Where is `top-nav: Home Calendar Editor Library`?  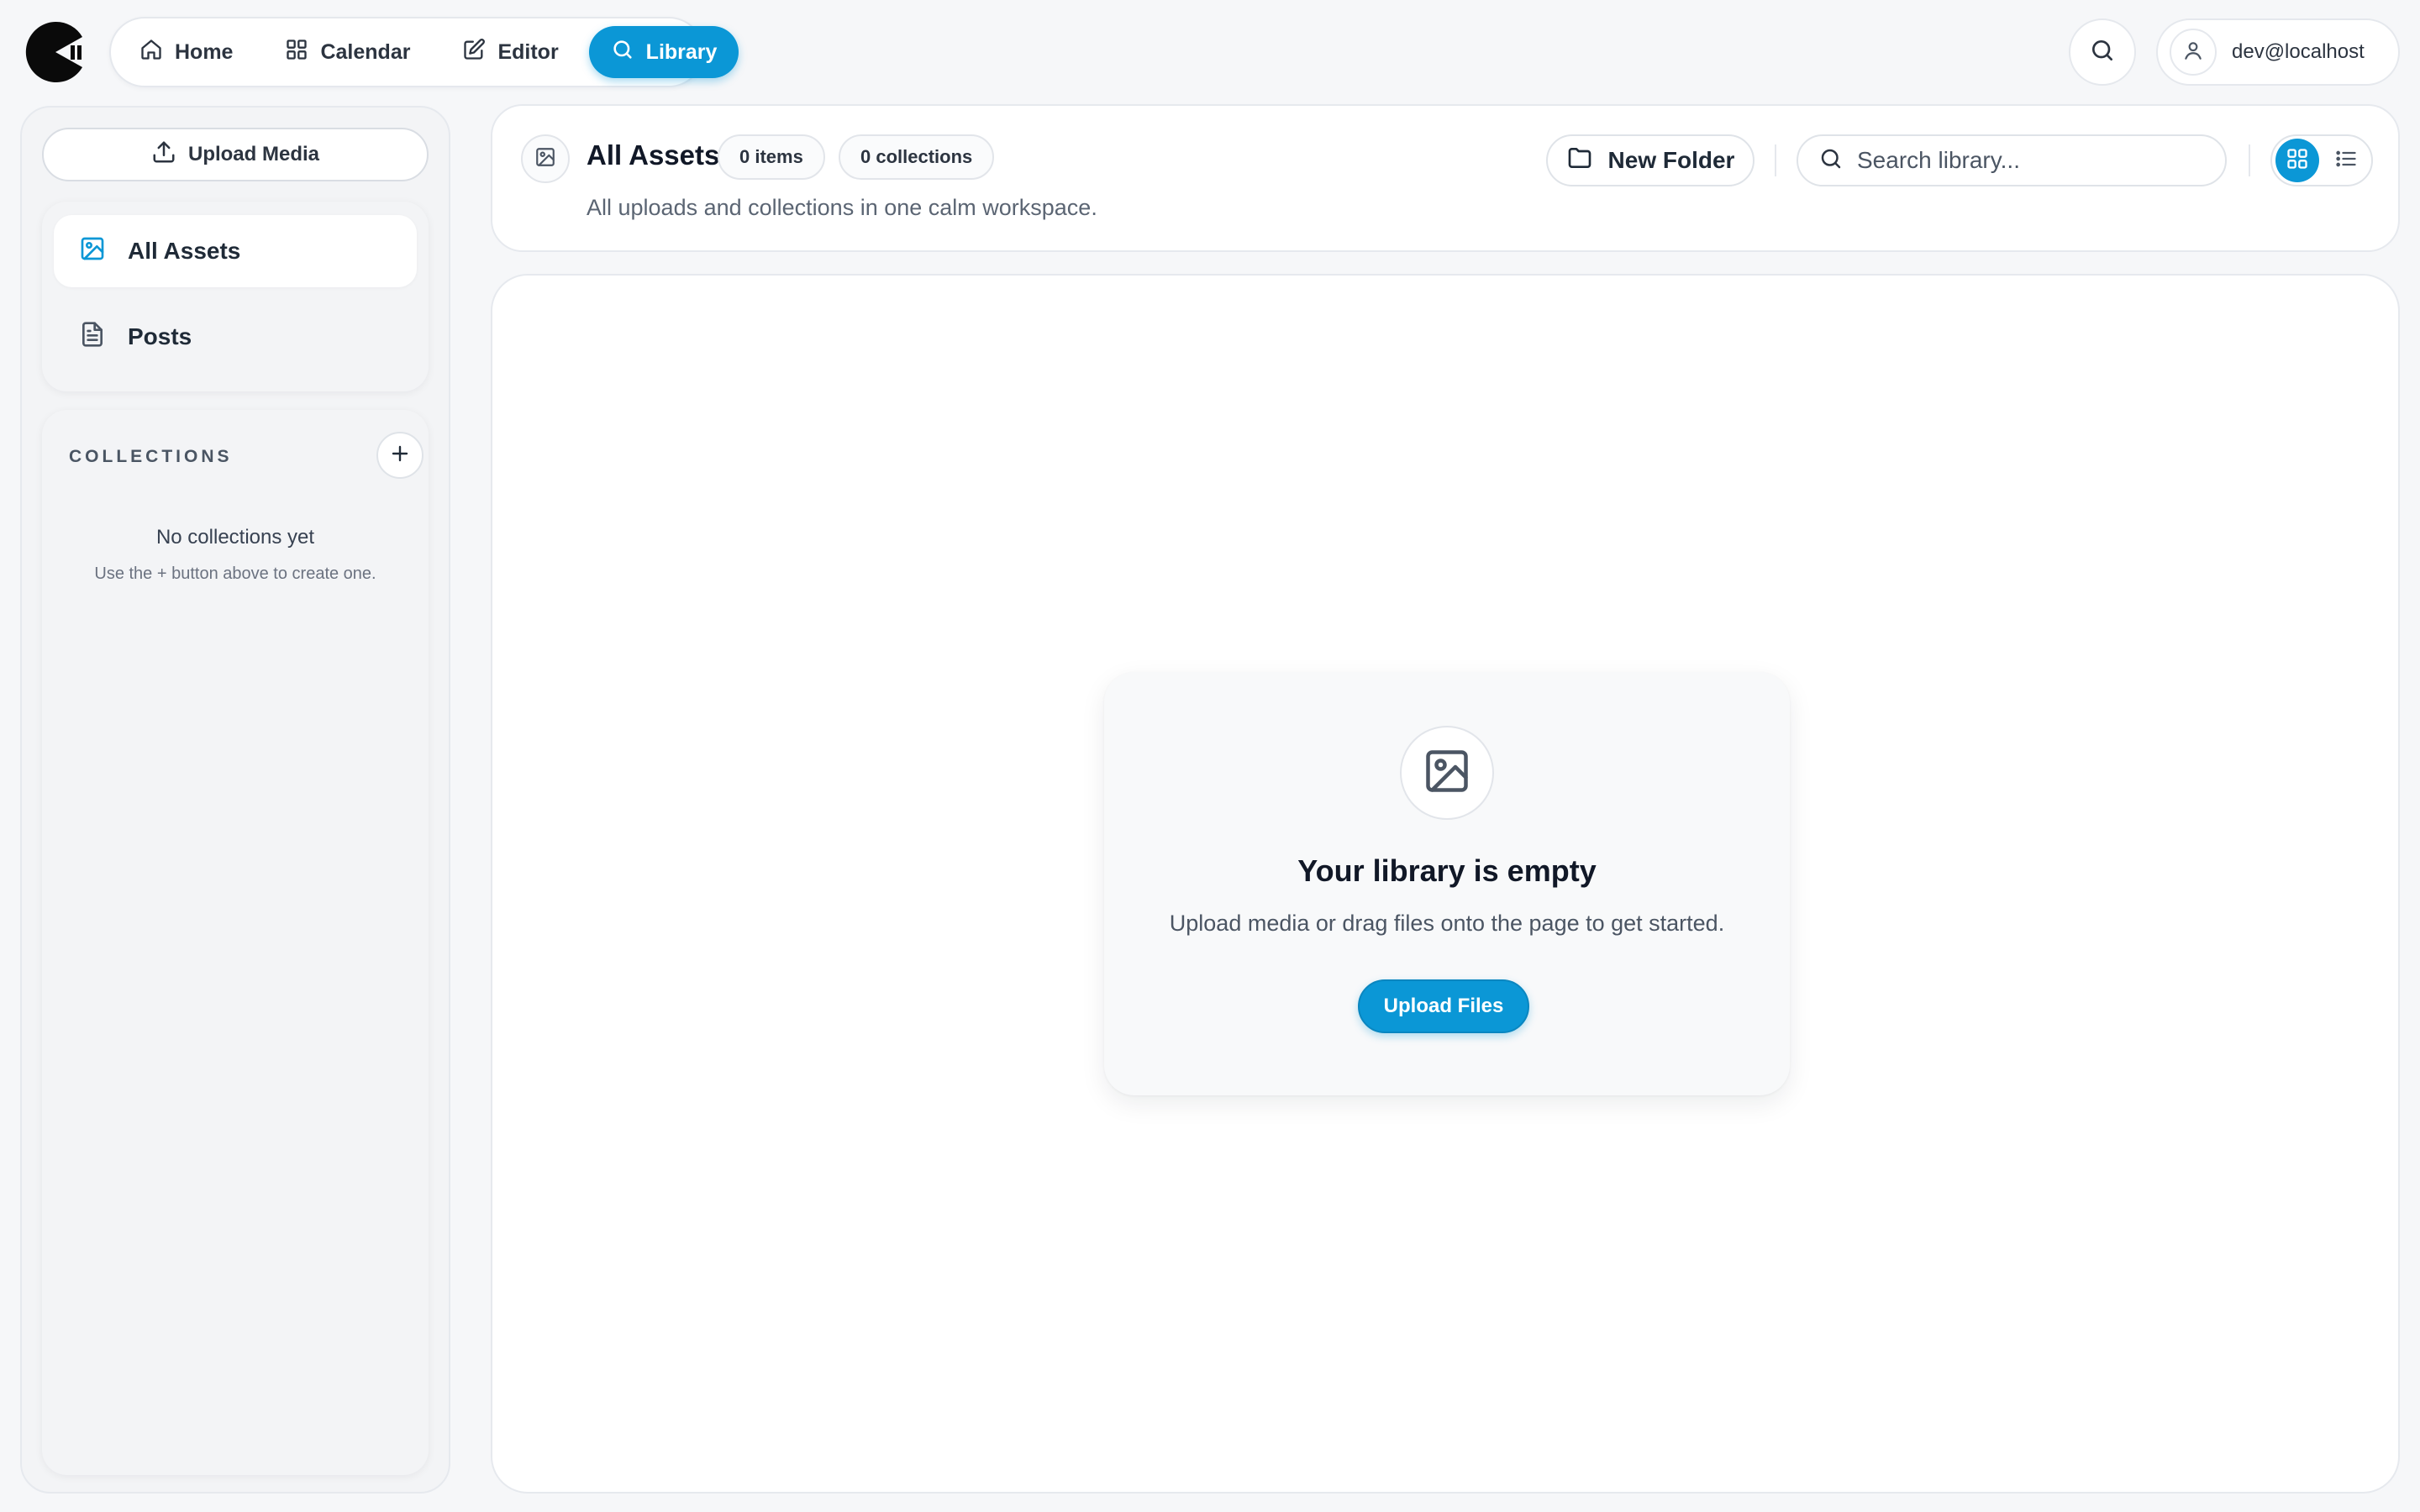 top-nav: Home Calendar Editor Library is located at coordinates (424, 52).